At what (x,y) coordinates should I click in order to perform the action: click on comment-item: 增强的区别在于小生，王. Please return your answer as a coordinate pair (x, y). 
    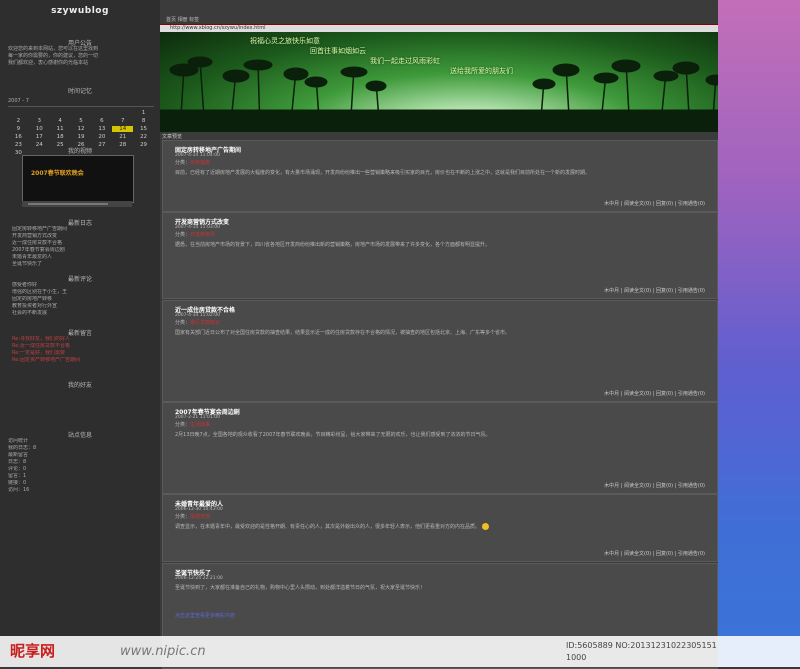
    Looking at the image, I should click on (82, 292).